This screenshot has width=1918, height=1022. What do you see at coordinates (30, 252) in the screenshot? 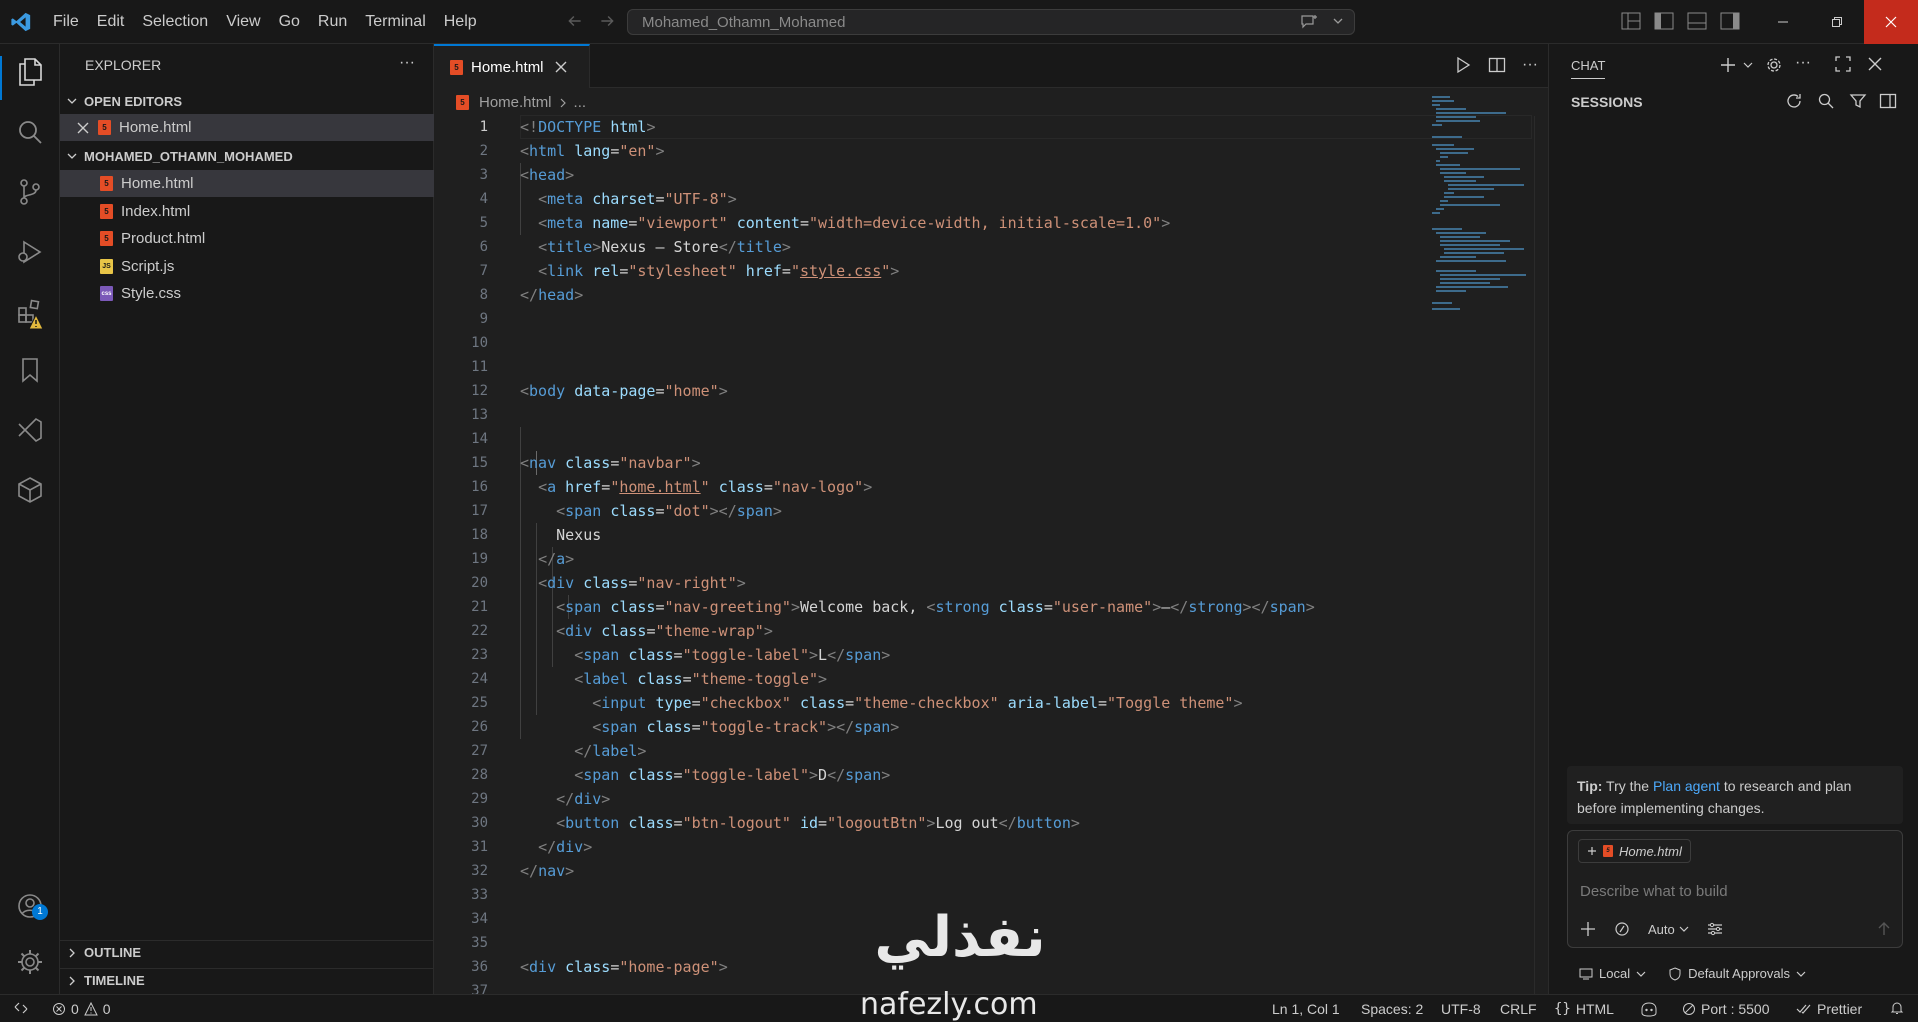
I see `run-debug-icon` at bounding box center [30, 252].